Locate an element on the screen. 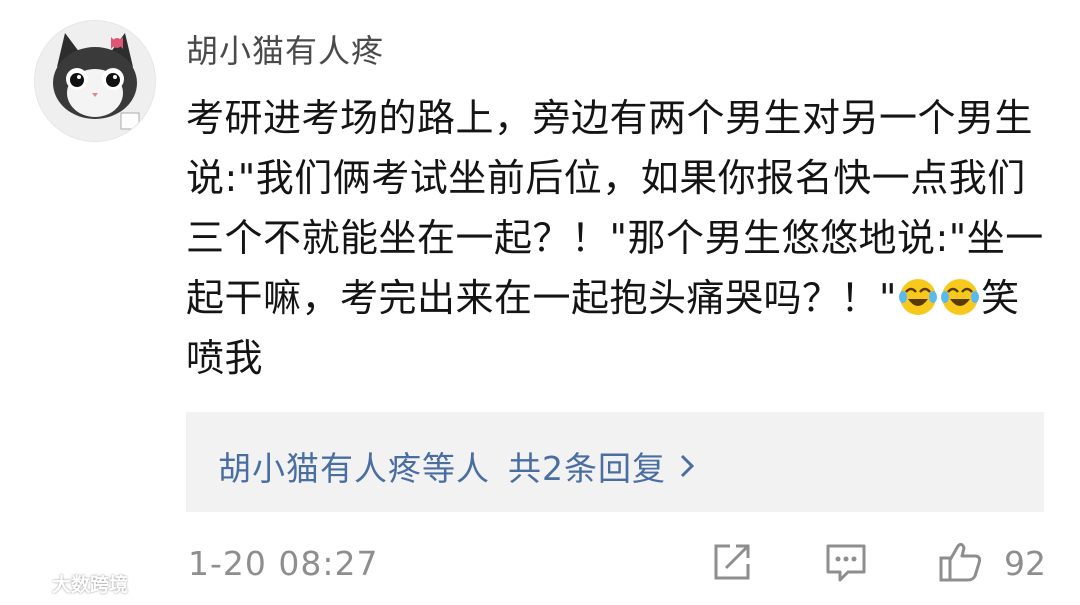  username: 胡小猫有人疼 is located at coordinates (285, 49).